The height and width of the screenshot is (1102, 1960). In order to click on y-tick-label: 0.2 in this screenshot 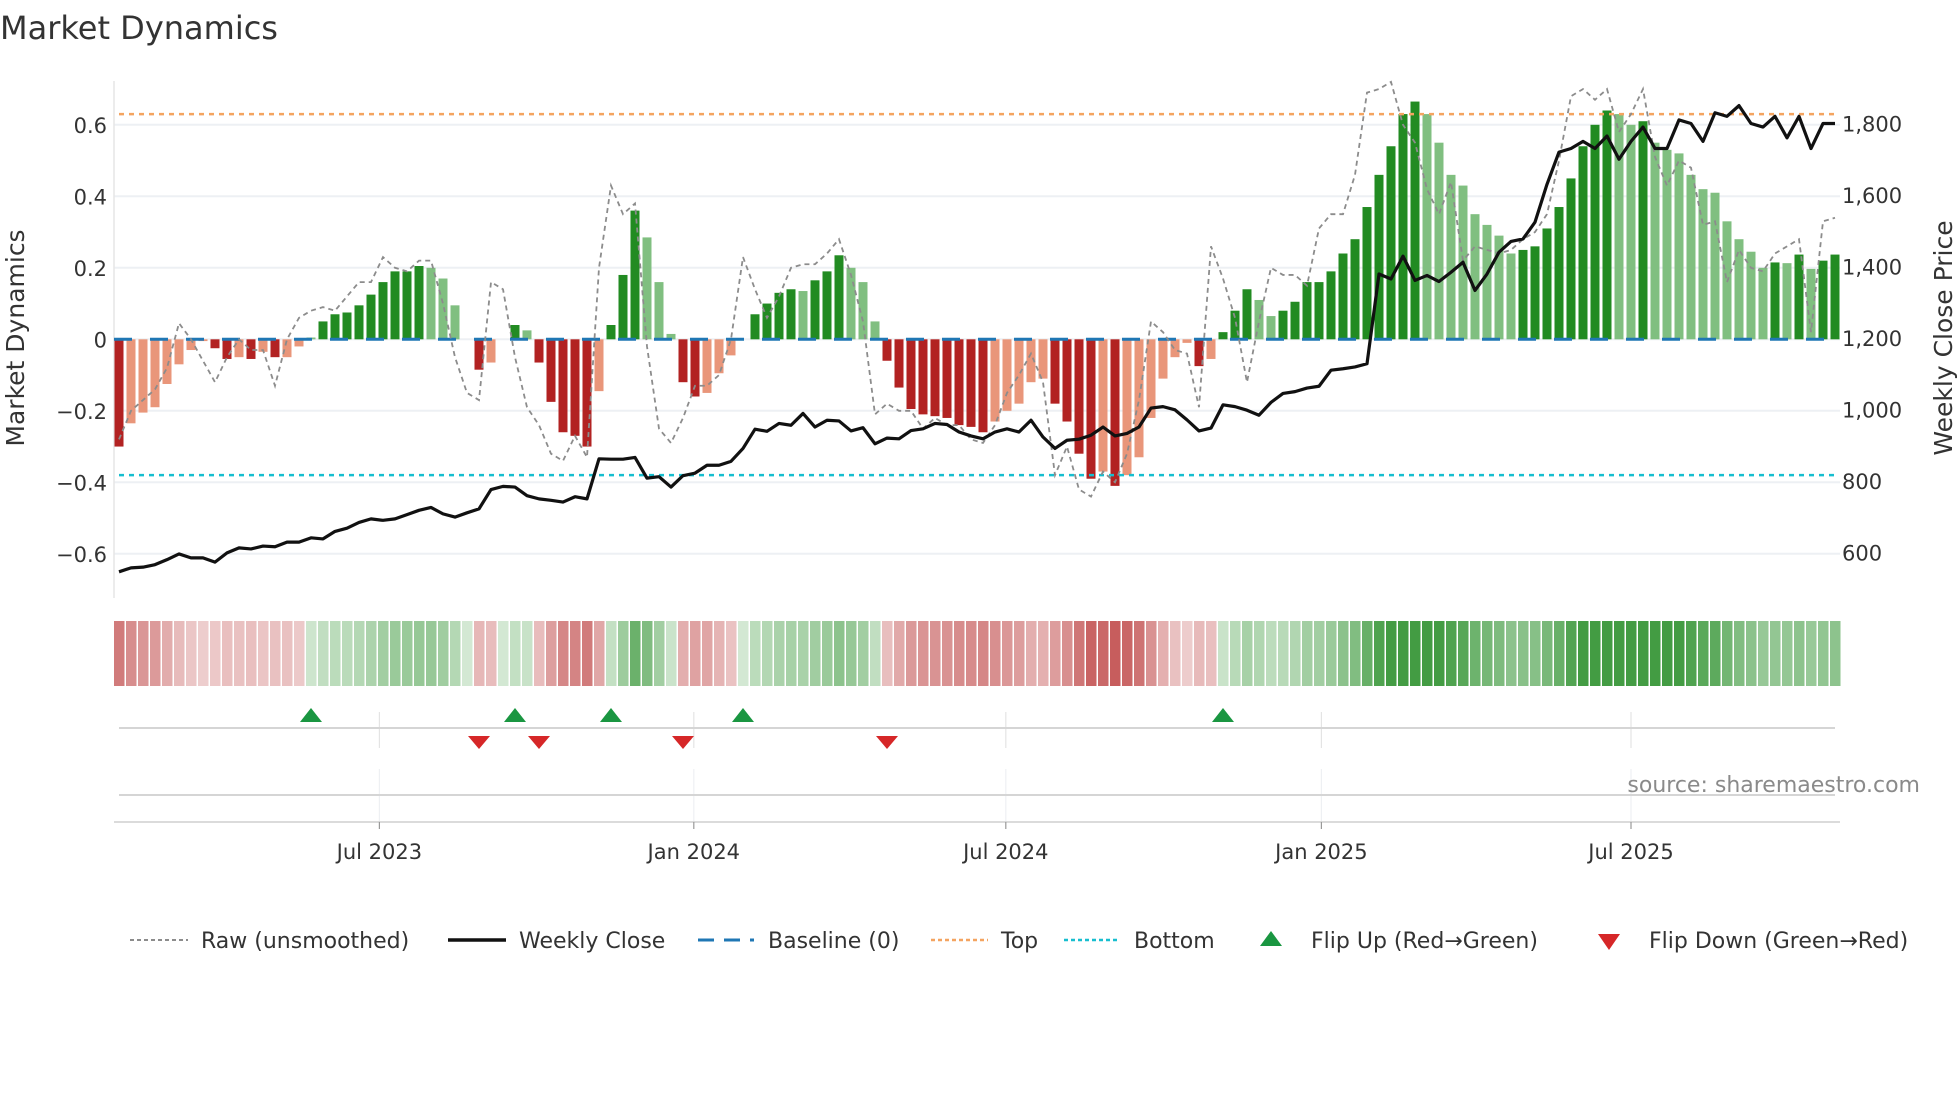, I will do `click(90, 269)`.